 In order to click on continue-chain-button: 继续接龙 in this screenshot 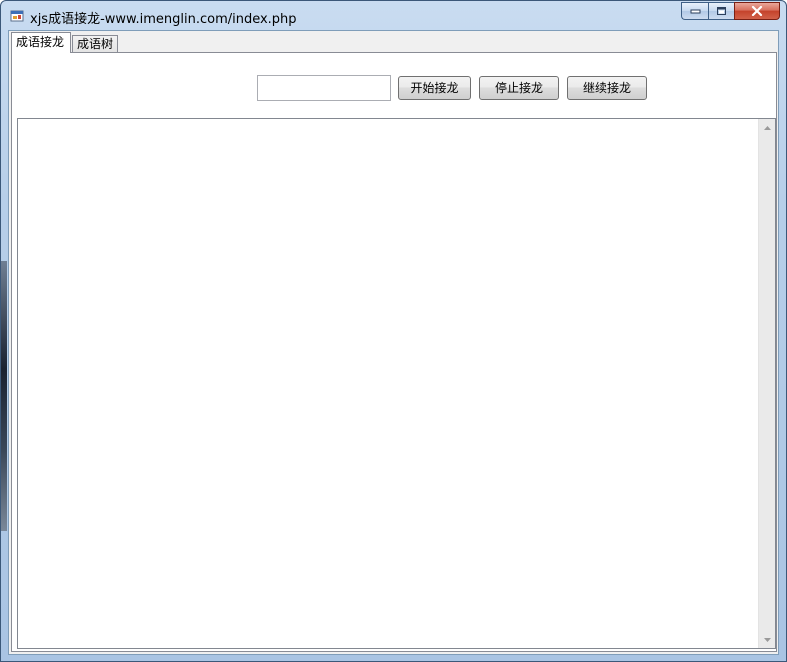, I will do `click(607, 88)`.